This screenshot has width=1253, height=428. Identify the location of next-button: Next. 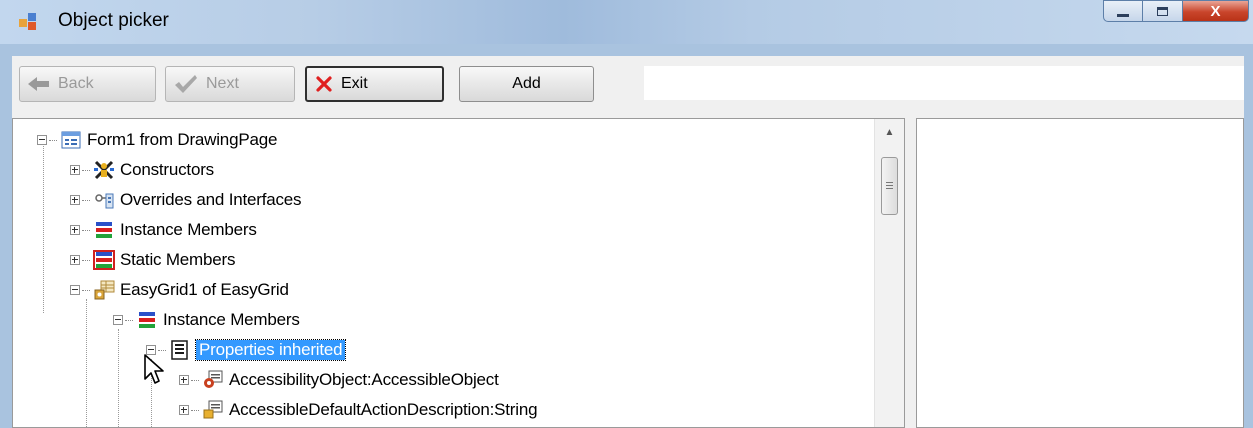
(230, 84).